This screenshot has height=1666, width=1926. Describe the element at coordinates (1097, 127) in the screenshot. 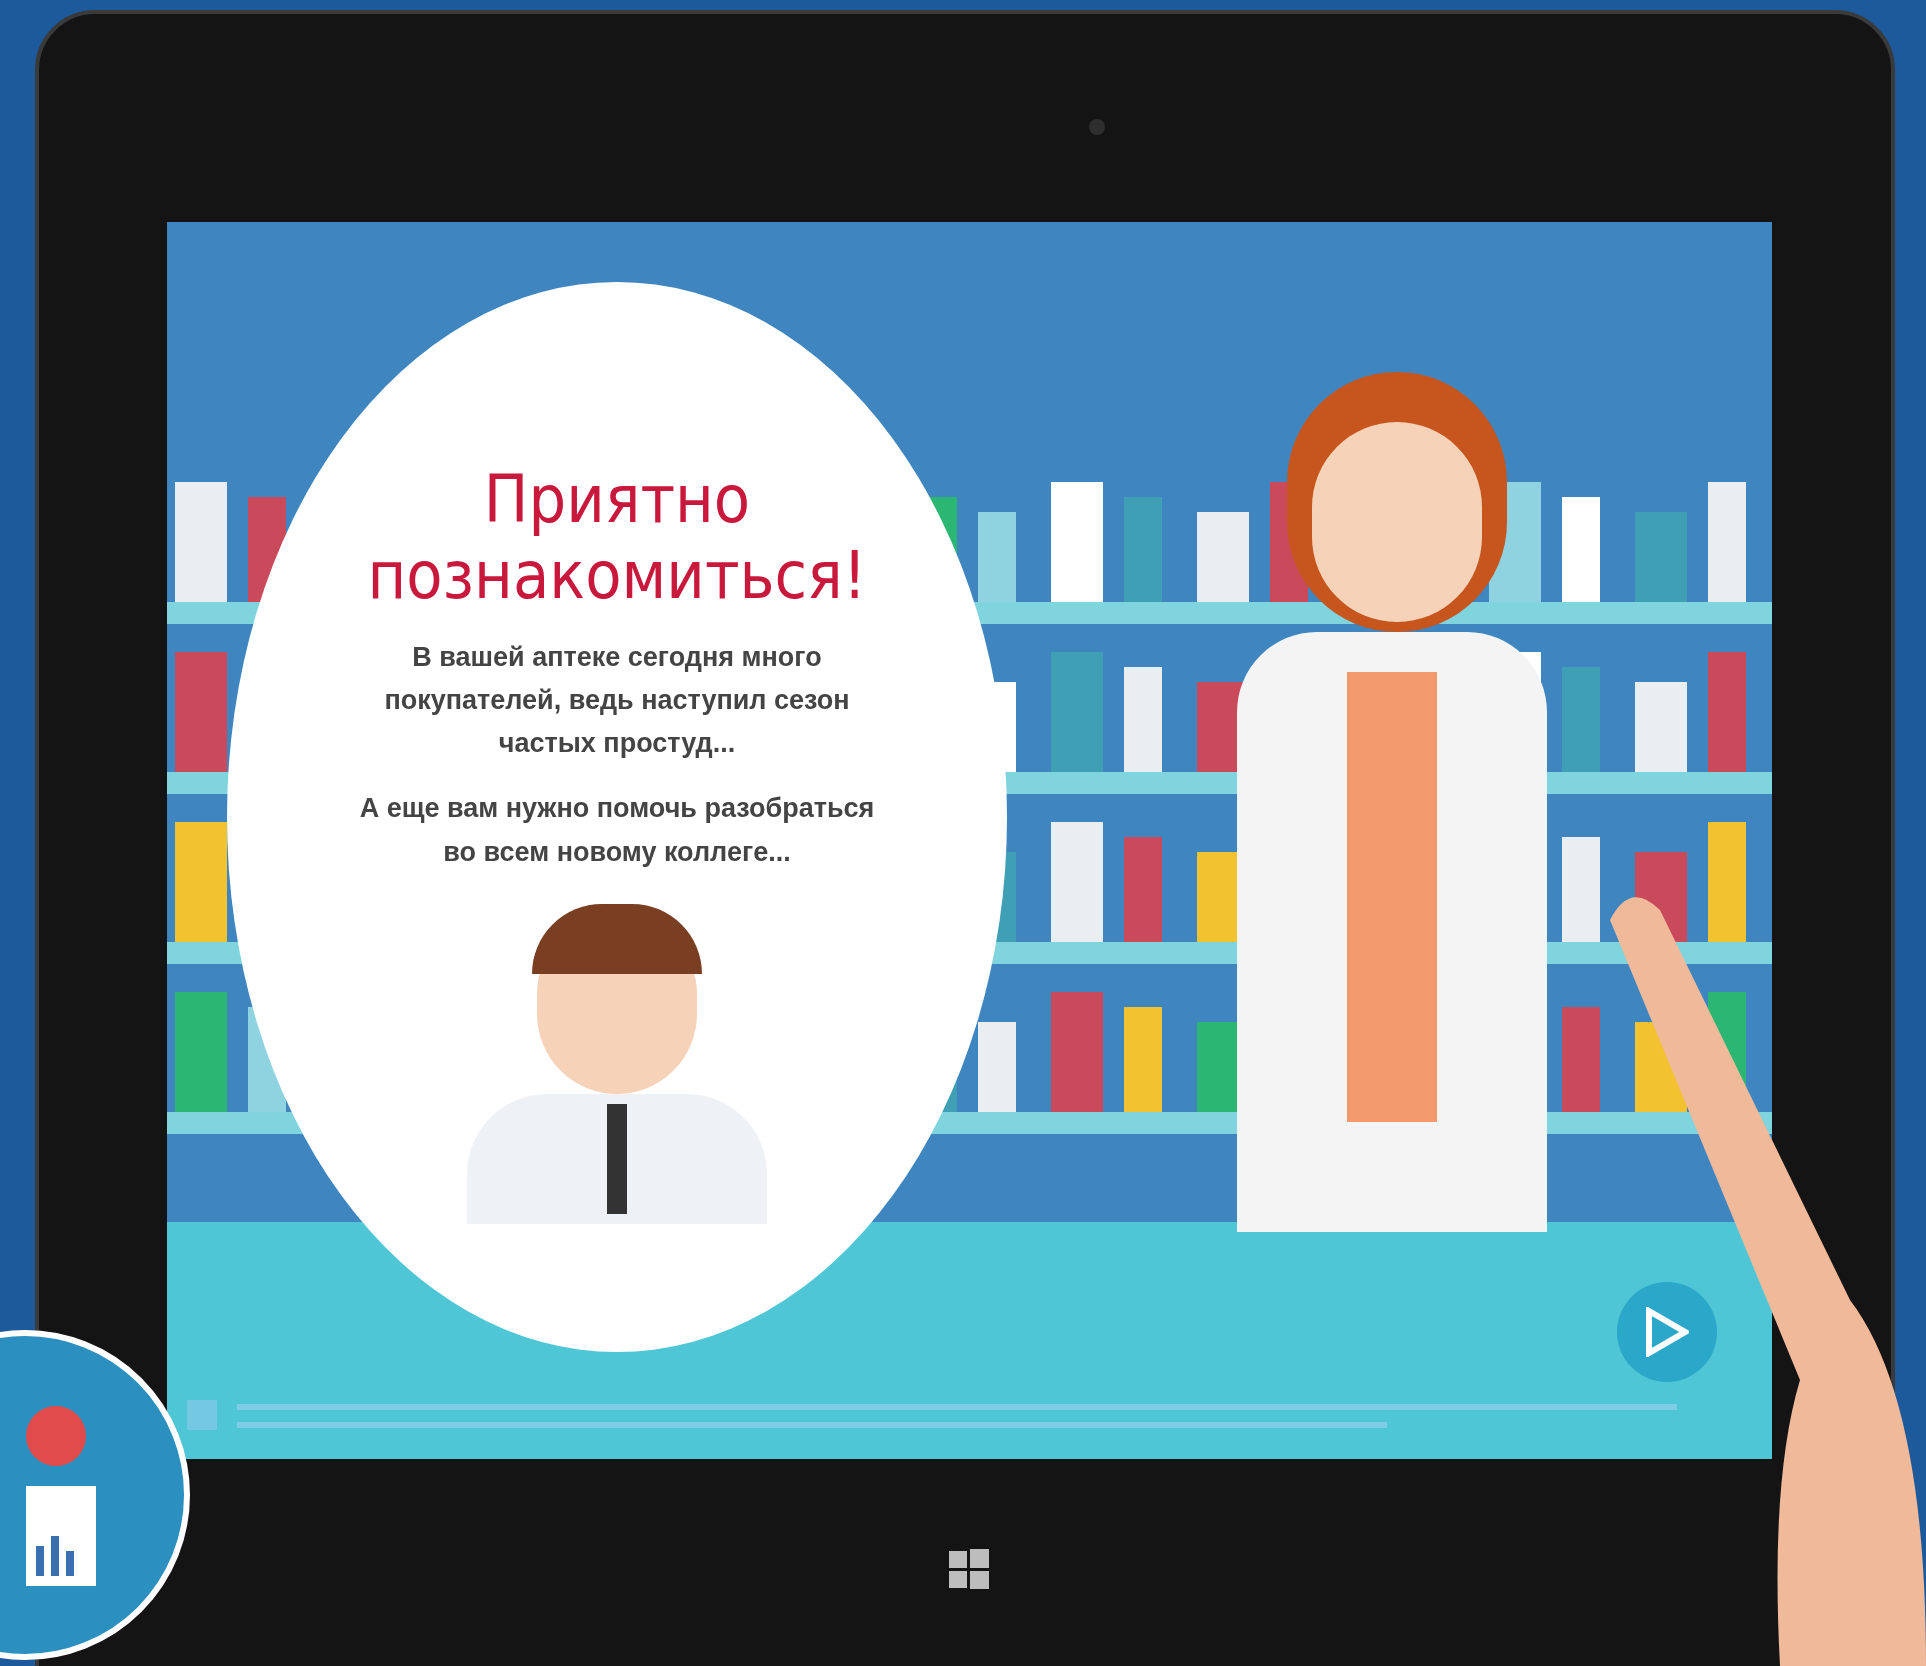

I see `camera-icon` at that location.